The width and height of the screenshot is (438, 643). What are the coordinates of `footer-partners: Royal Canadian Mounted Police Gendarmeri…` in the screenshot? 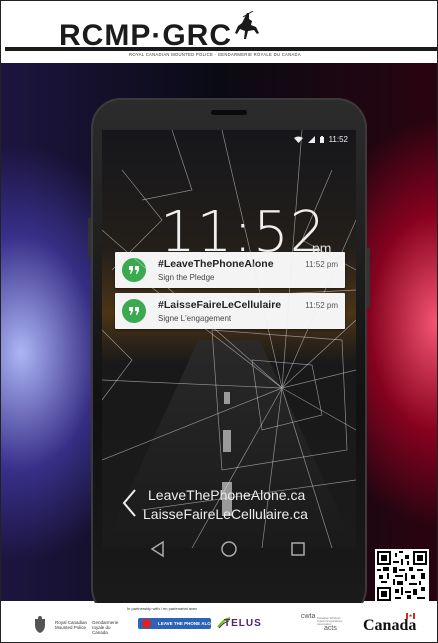 It's located at (219, 622).